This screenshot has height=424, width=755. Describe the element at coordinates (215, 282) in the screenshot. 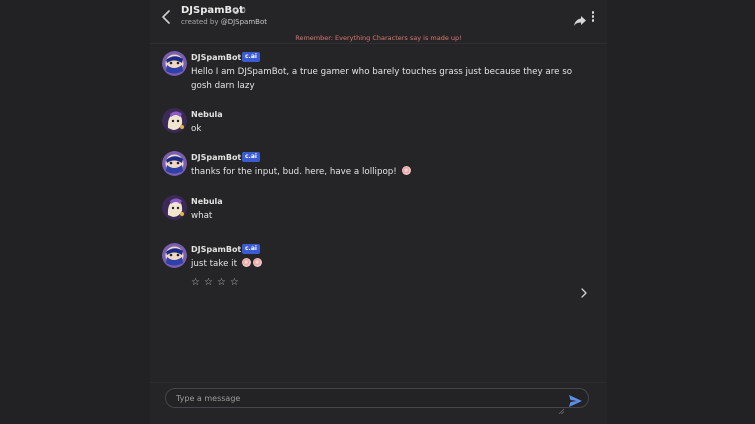

I see `message-rating: ☆ ☆ ☆ ☆` at that location.